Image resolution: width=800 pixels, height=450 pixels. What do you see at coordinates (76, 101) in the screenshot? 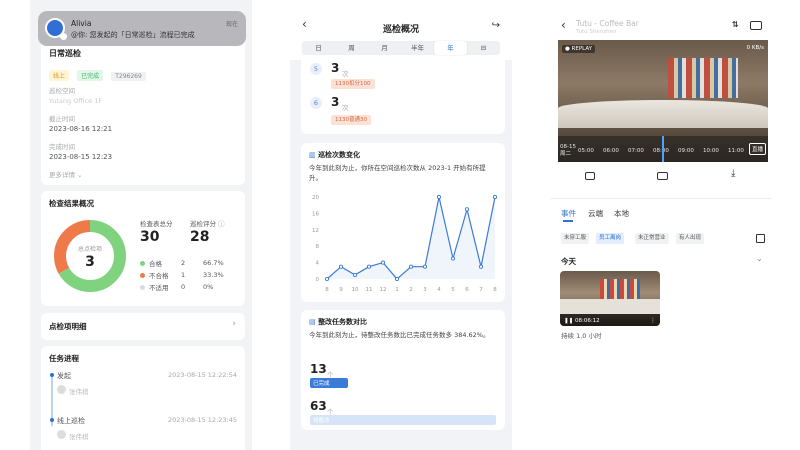
I see `space-value: Yutang Office 1F` at bounding box center [76, 101].